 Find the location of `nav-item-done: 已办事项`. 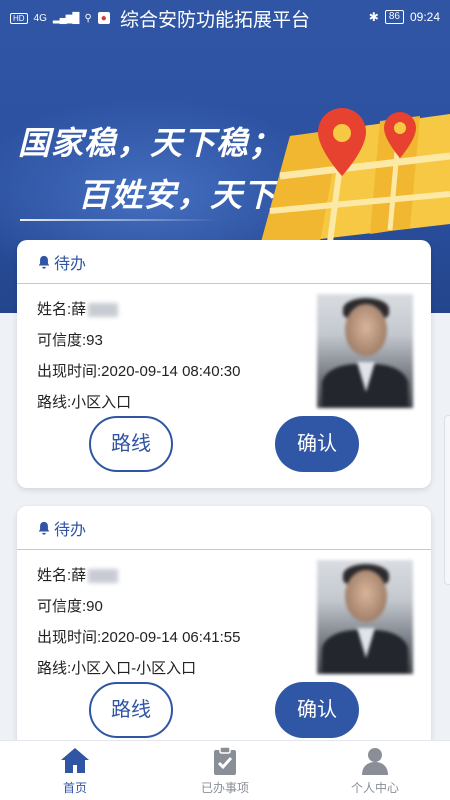

nav-item-done: 已办事项 is located at coordinates (225, 770).